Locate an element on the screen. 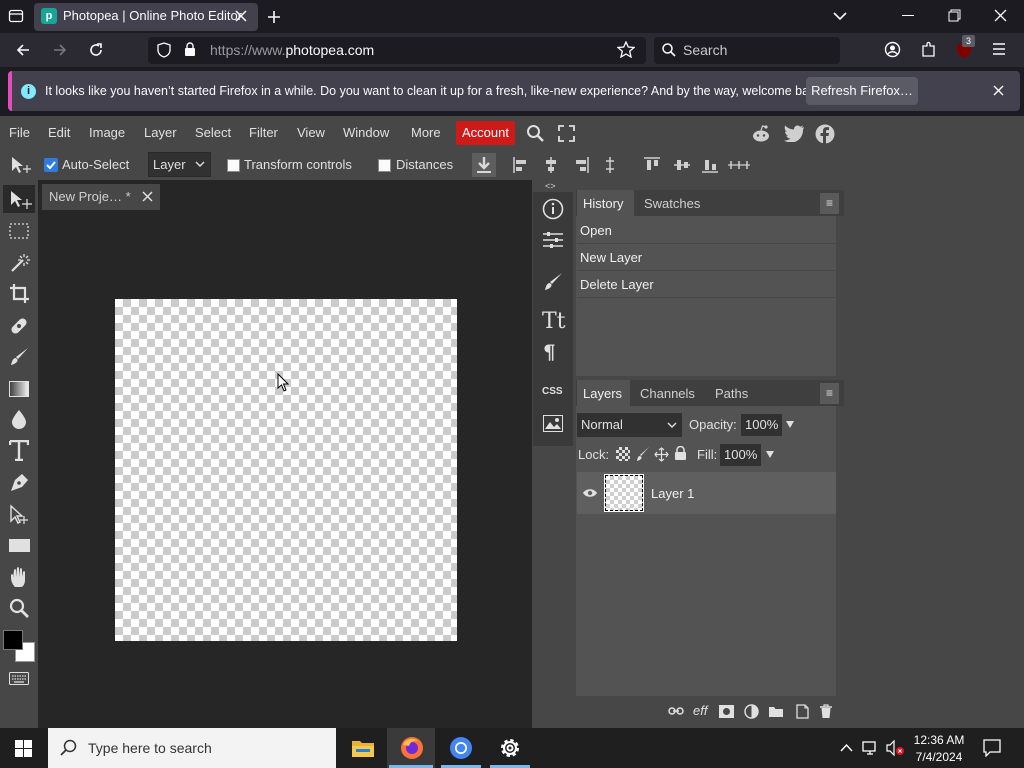  pen-tool-icon is located at coordinates (19, 482).